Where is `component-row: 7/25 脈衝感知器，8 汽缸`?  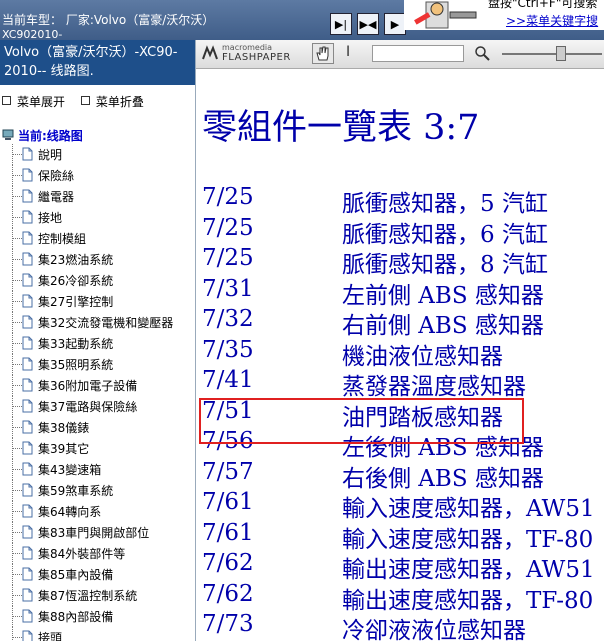
component-row: 7/25 脈衝感知器，8 汽缸 is located at coordinates (400, 261).